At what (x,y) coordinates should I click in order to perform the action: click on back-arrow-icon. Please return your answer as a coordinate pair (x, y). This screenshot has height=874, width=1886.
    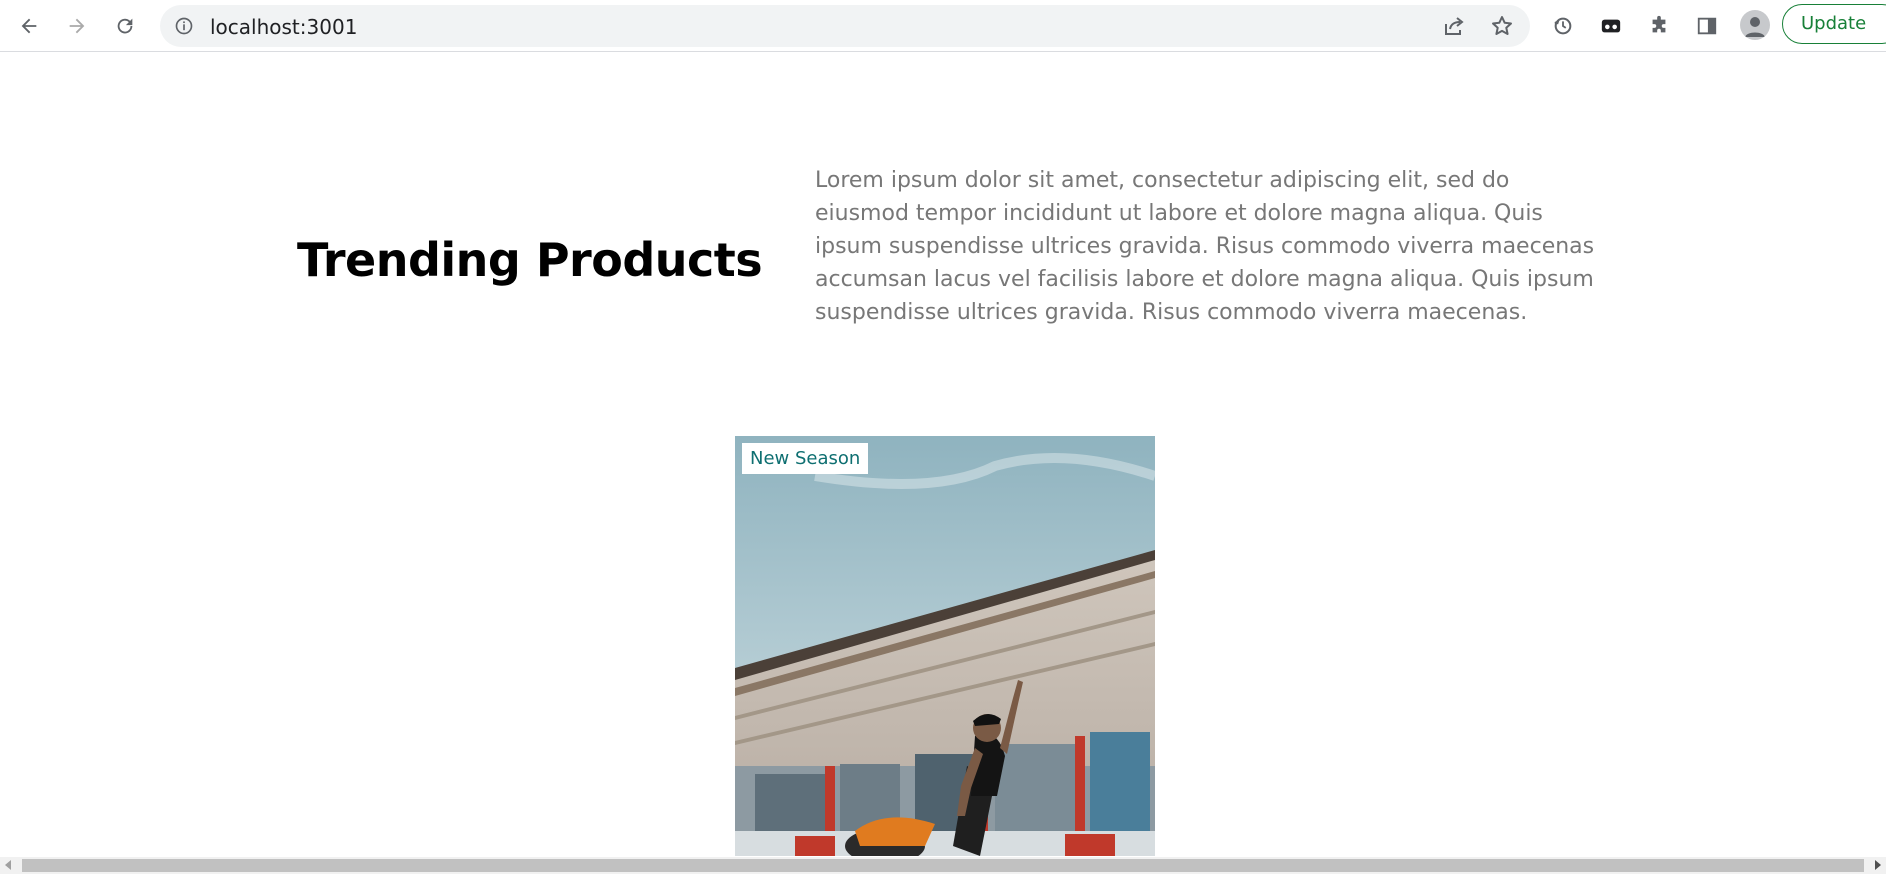
    Looking at the image, I should click on (29, 26).